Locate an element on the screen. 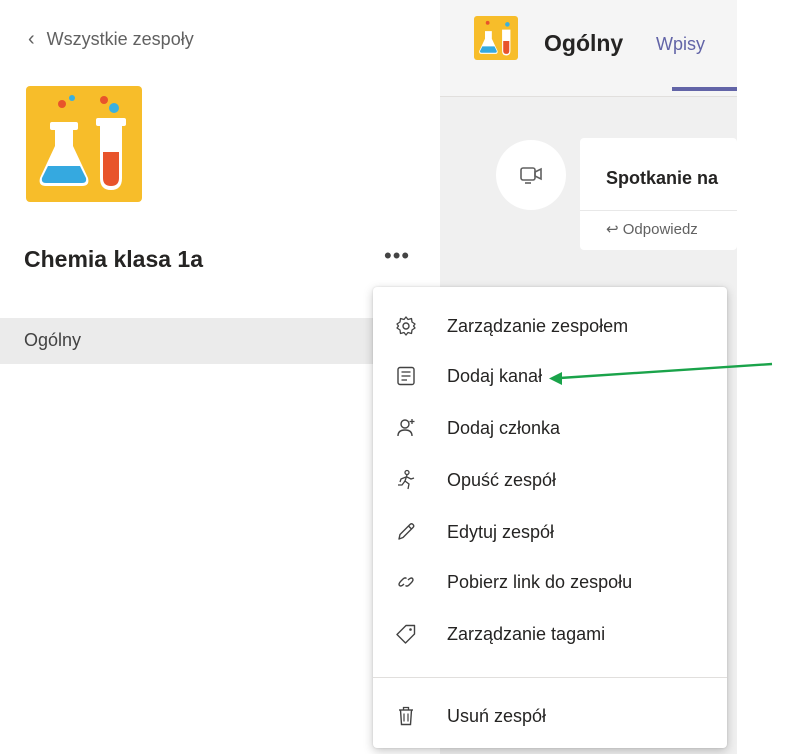 The image size is (787, 754). more-options-button: ••• is located at coordinates (397, 256).